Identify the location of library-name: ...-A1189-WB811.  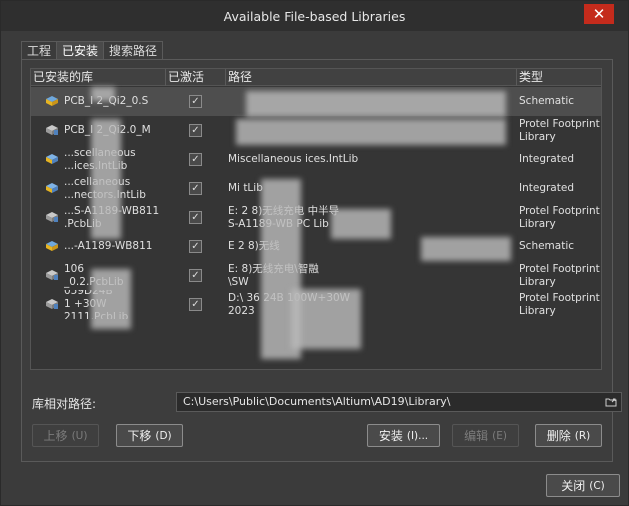
(108, 246).